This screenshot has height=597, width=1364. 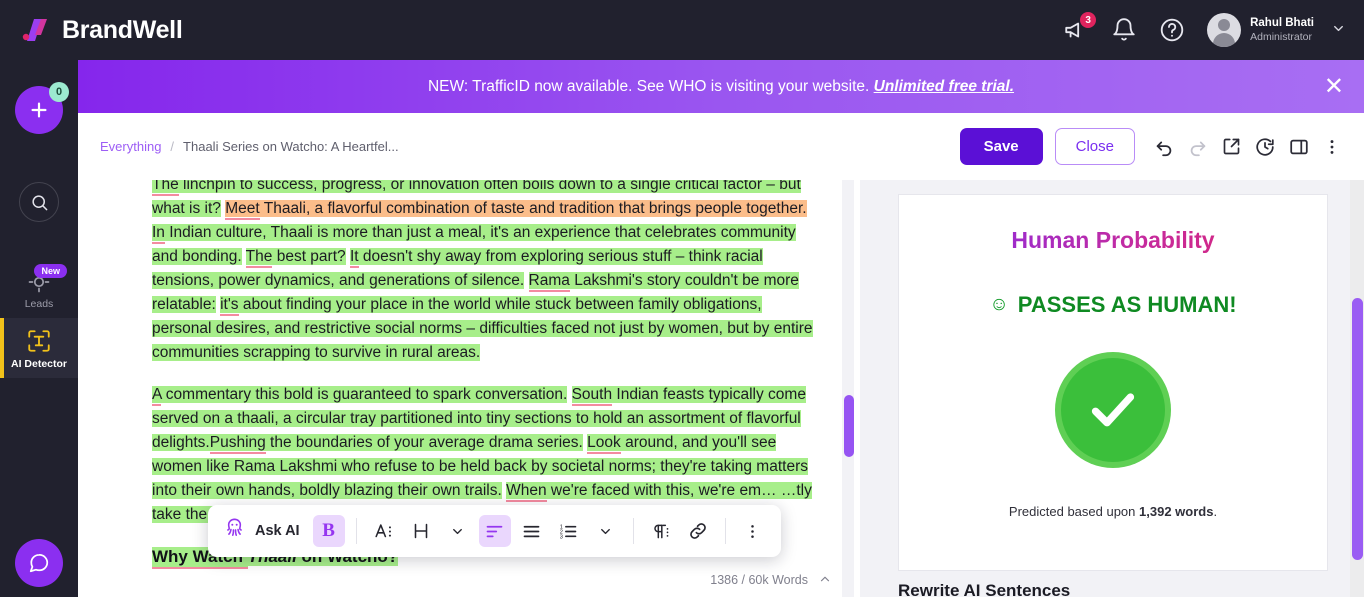 I want to click on bullet-list-icon, so click(x=532, y=531).